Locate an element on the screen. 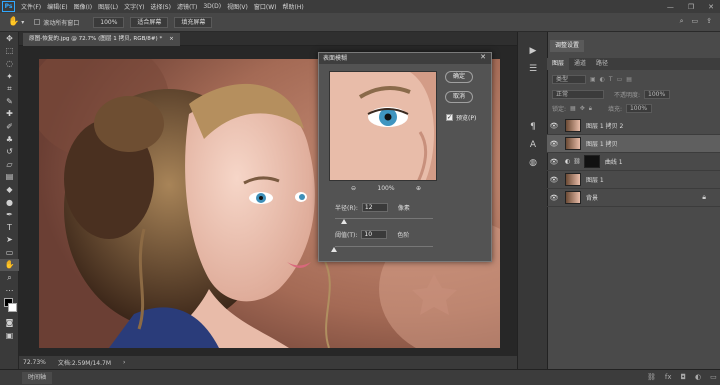  ok-button: 确定 is located at coordinates (459, 77).